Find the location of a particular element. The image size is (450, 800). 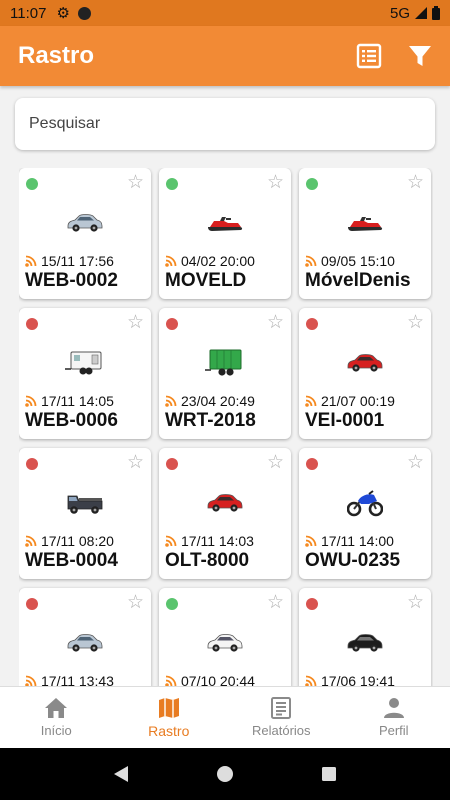

vehicle-card: ☆ 17/11 14:03 OLT-8000 is located at coordinates (225, 513).